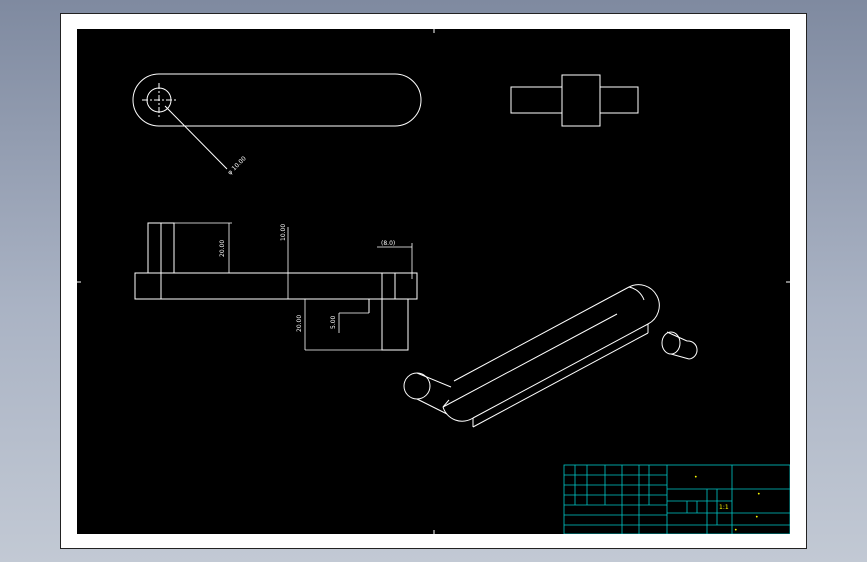  What do you see at coordinates (277, 121) in the screenshot?
I see `top-view-link` at bounding box center [277, 121].